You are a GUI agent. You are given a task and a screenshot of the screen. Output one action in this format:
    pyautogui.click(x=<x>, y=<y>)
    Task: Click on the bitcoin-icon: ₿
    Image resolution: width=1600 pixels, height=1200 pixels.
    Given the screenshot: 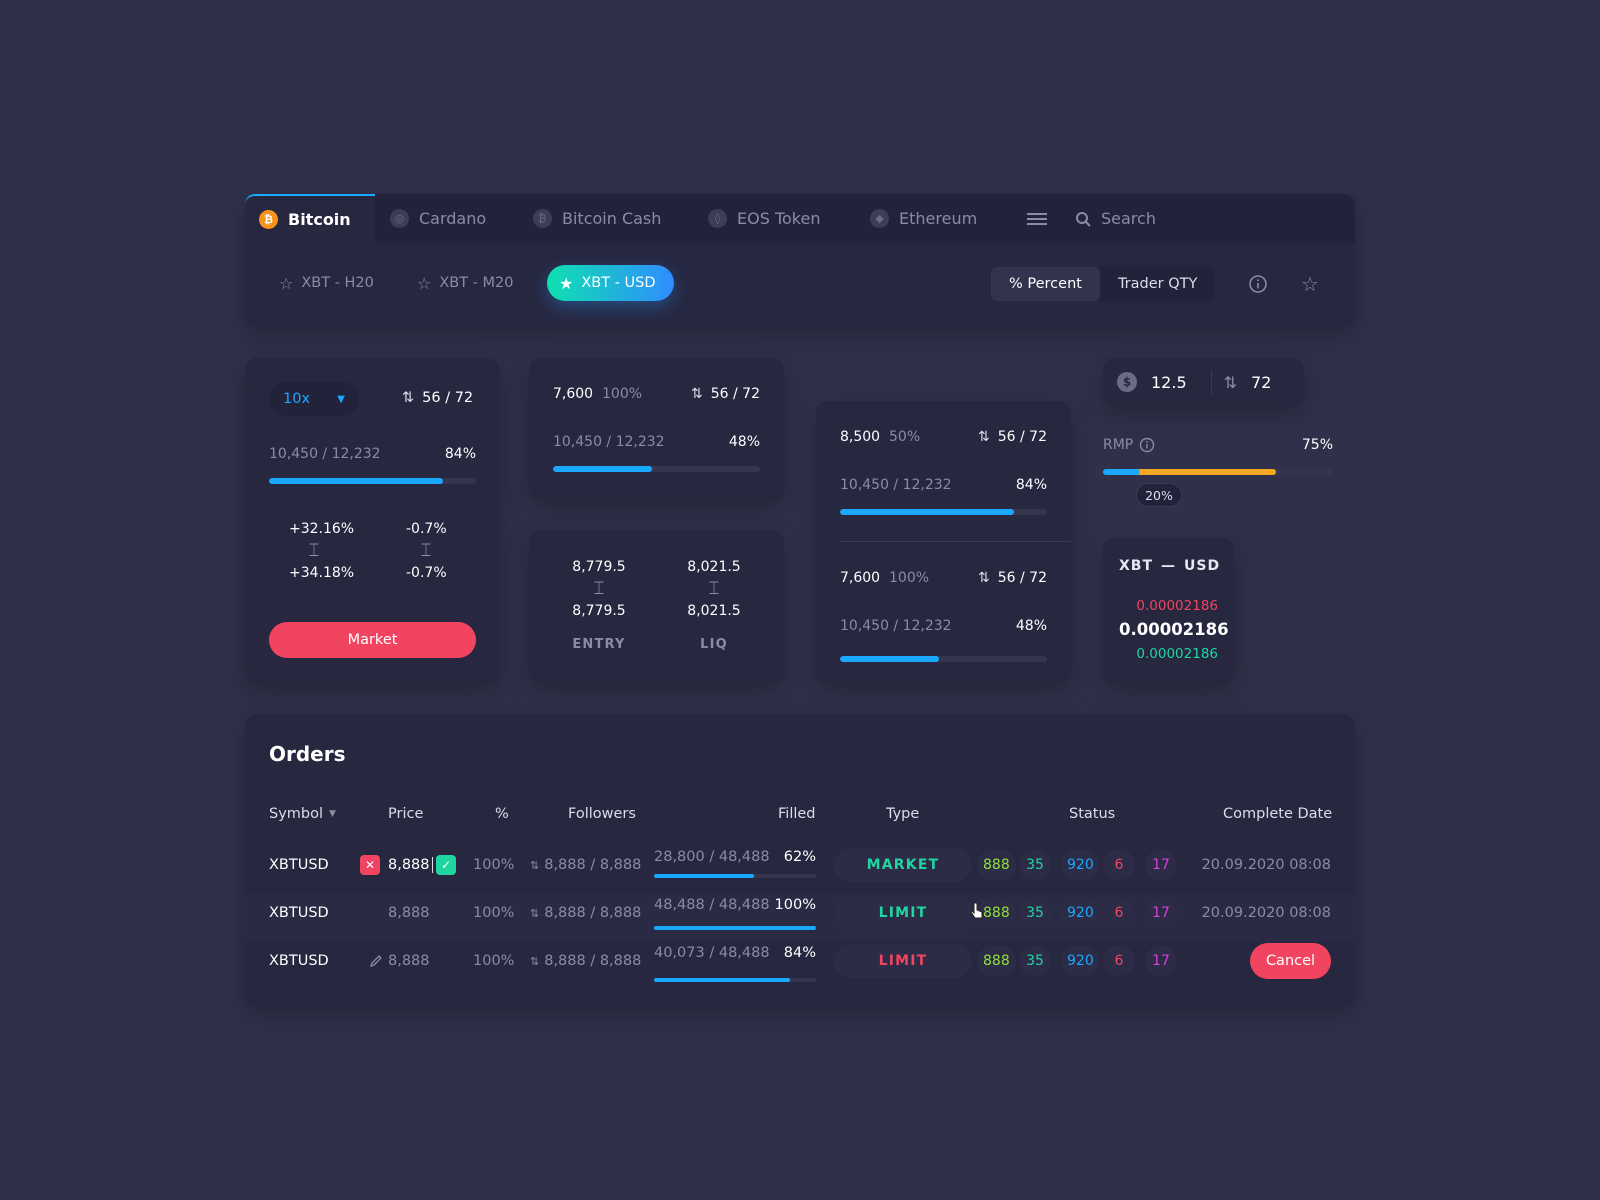 What is the action you would take?
    pyautogui.click(x=268, y=219)
    